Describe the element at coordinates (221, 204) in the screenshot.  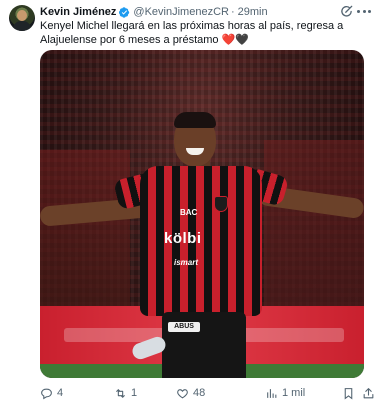
I see `club-crest` at that location.